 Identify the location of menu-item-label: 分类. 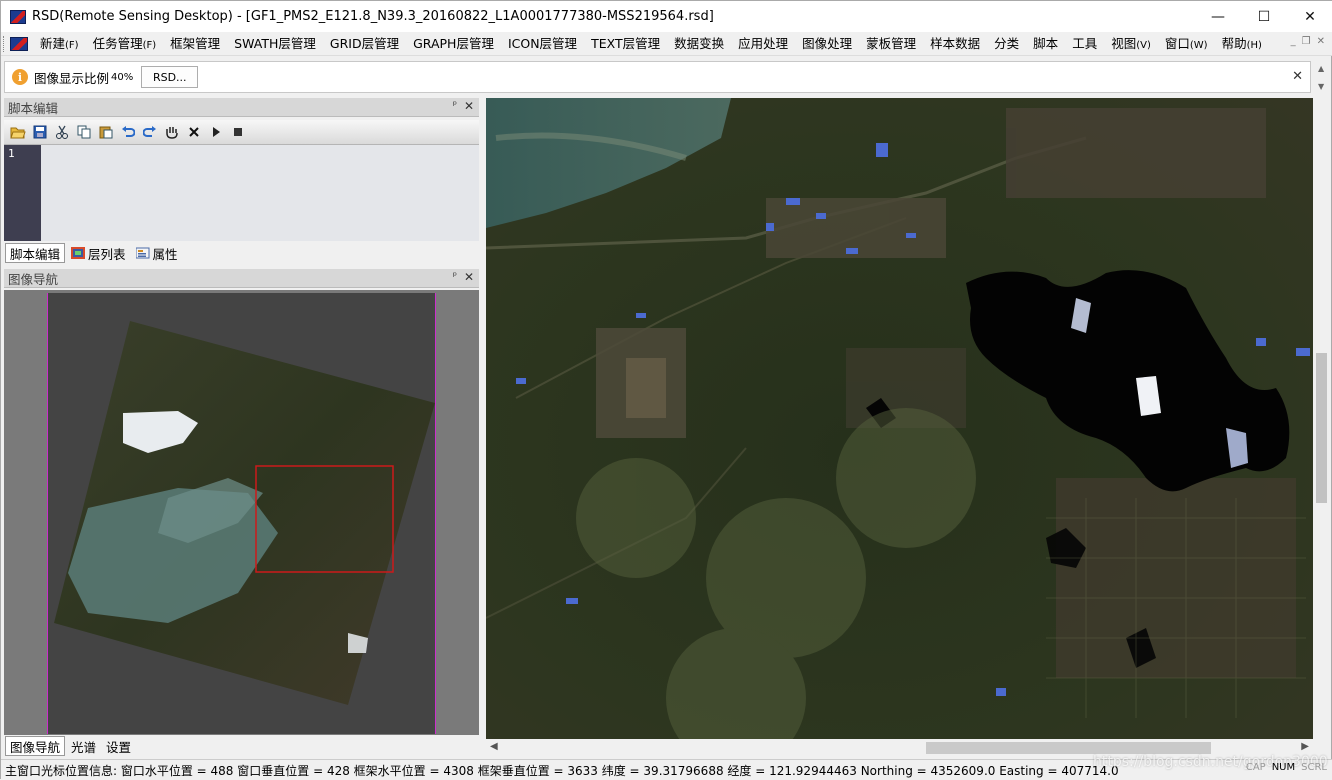
(1007, 43).